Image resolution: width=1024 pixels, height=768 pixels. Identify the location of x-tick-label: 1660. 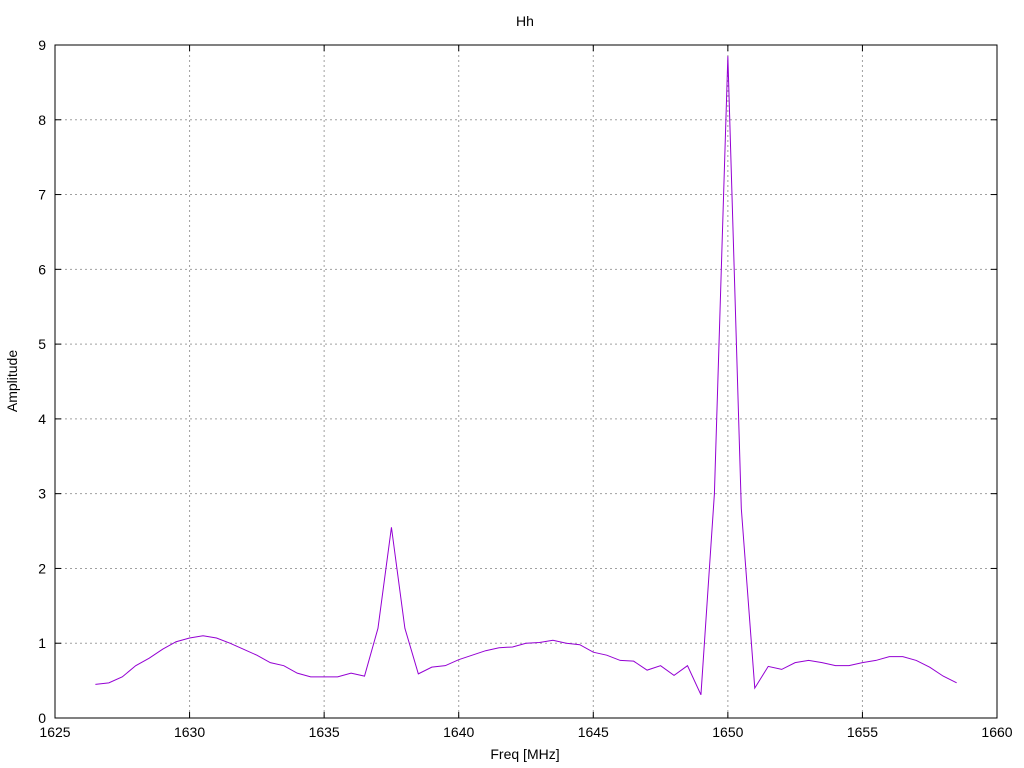
(996, 732).